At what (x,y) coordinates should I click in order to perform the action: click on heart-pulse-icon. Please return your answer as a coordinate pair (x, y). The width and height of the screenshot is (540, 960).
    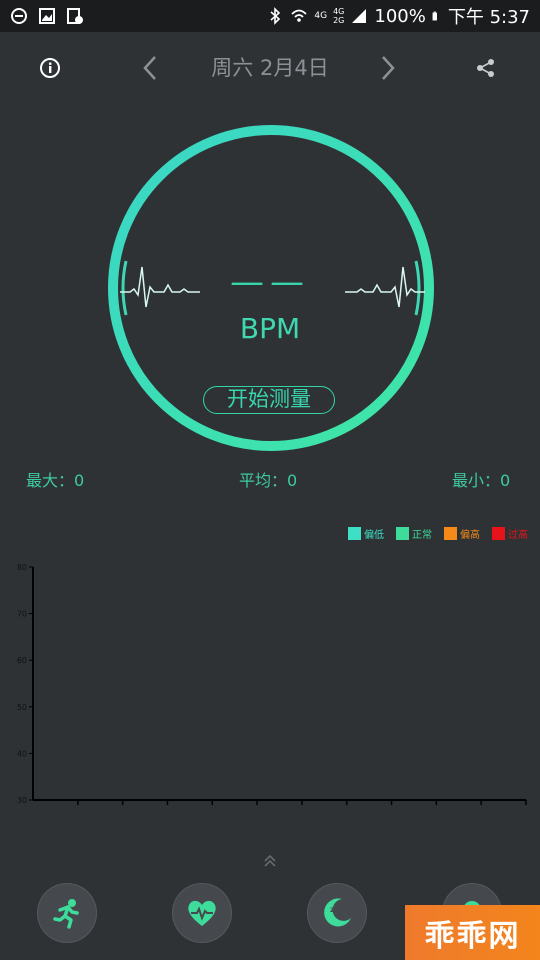
    Looking at the image, I should click on (202, 913).